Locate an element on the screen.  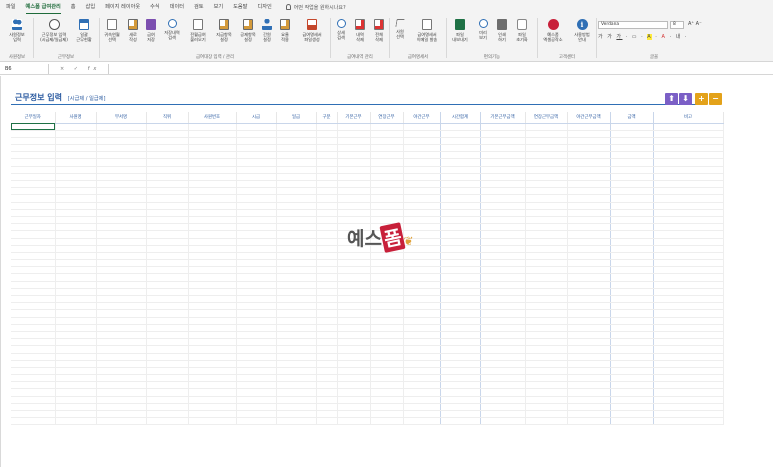
move-down-button: ⬇ is located at coordinates (685, 99).